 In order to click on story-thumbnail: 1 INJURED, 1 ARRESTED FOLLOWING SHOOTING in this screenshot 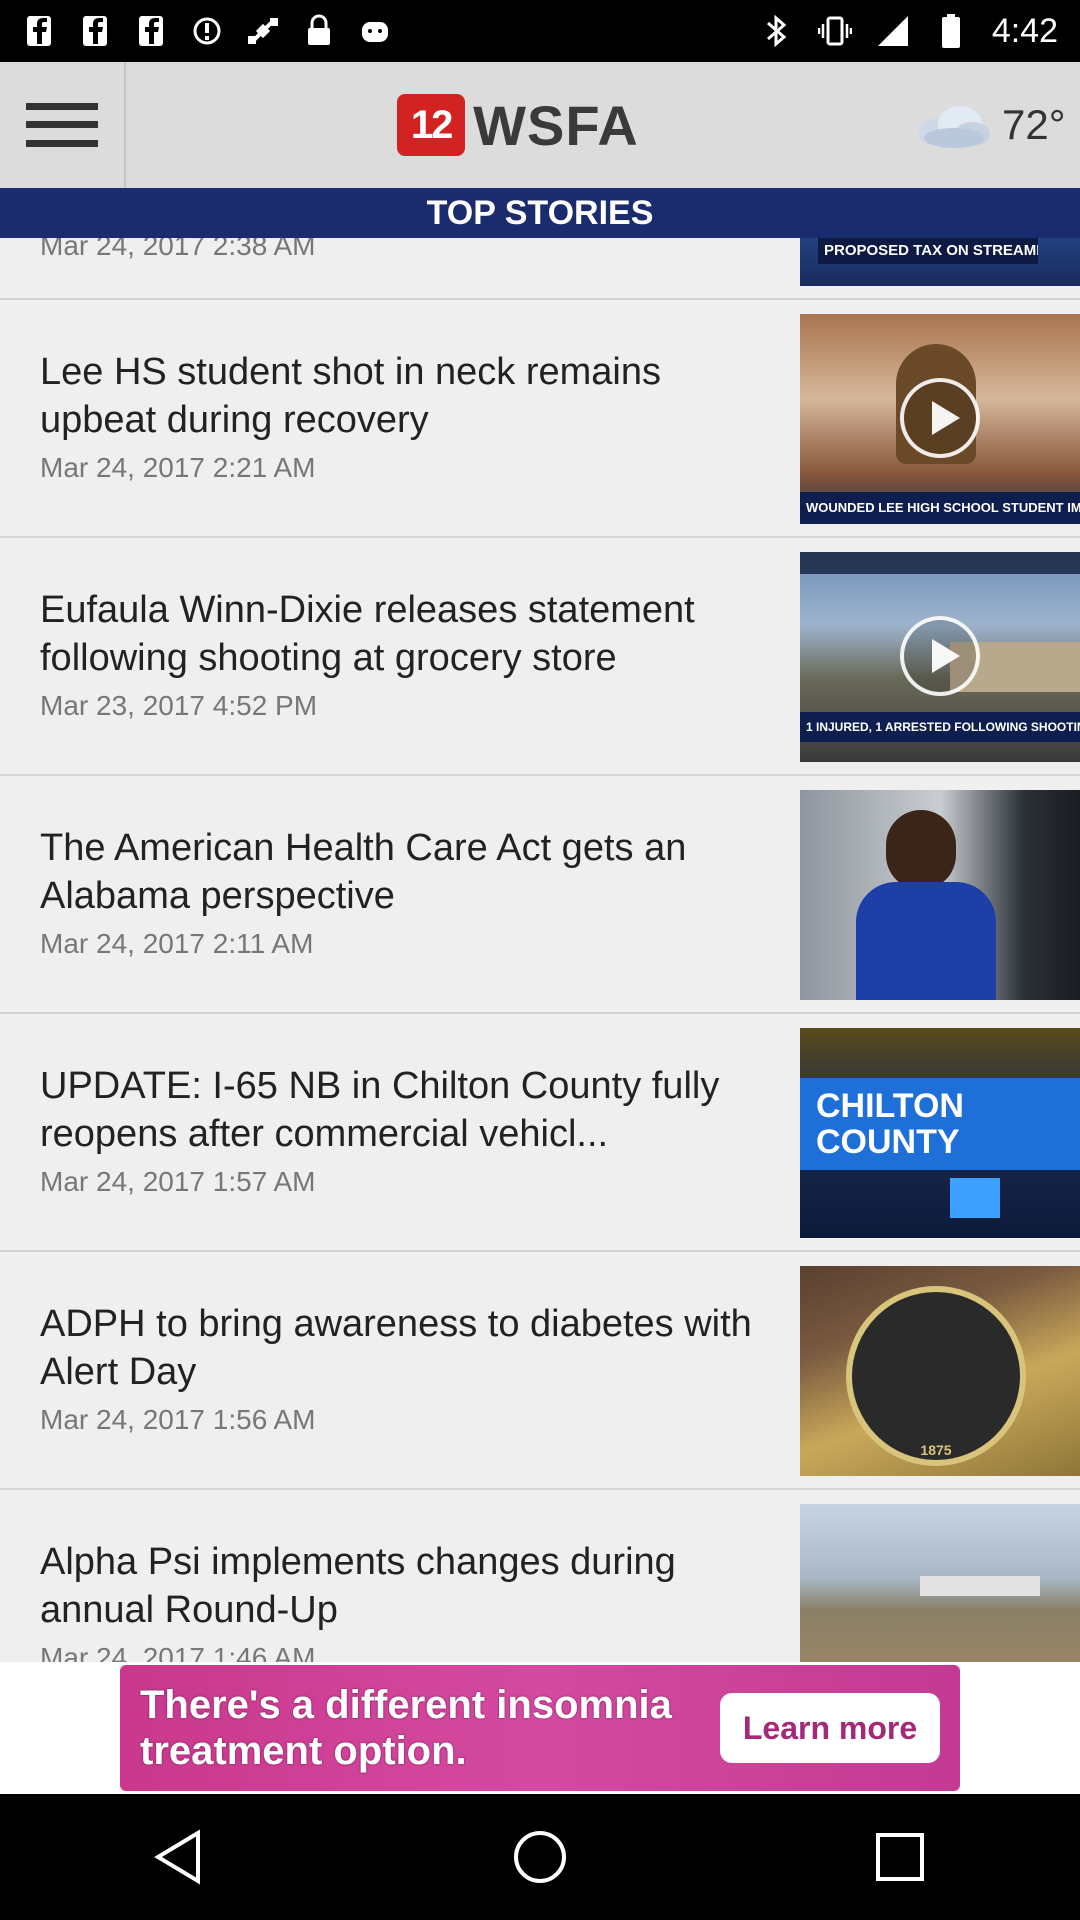, I will do `click(940, 657)`.